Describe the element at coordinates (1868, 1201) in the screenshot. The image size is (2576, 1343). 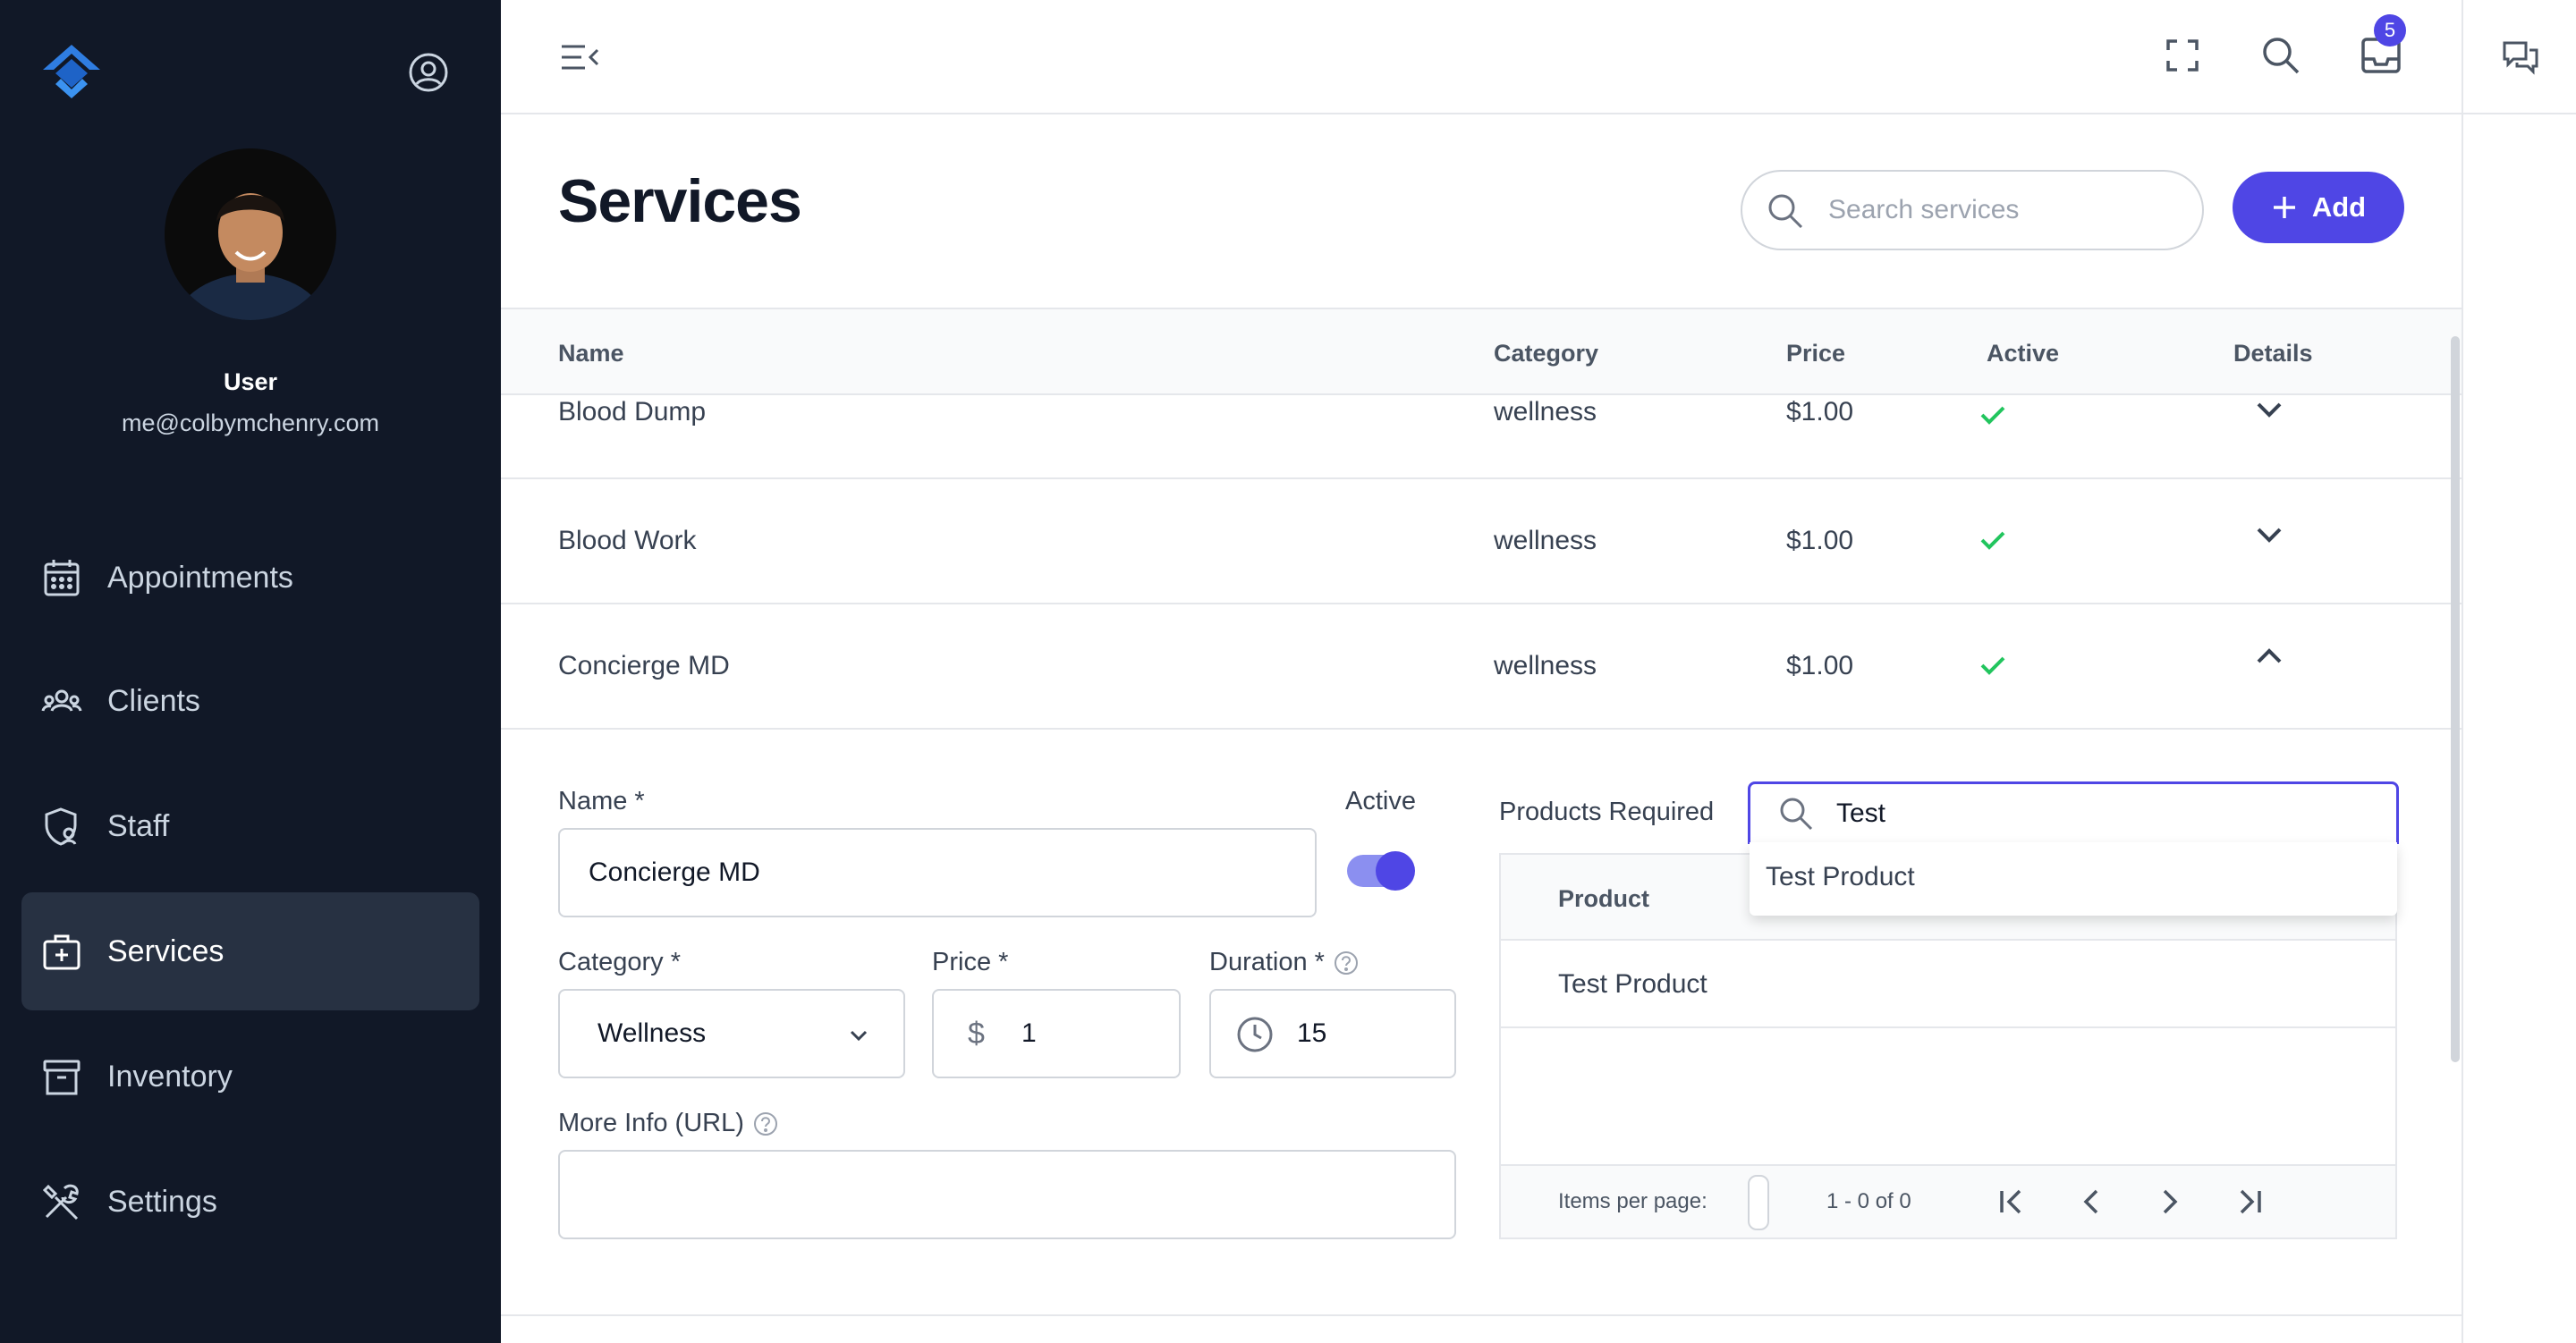
I see `page-range-label: 1 - 0 of 0` at that location.